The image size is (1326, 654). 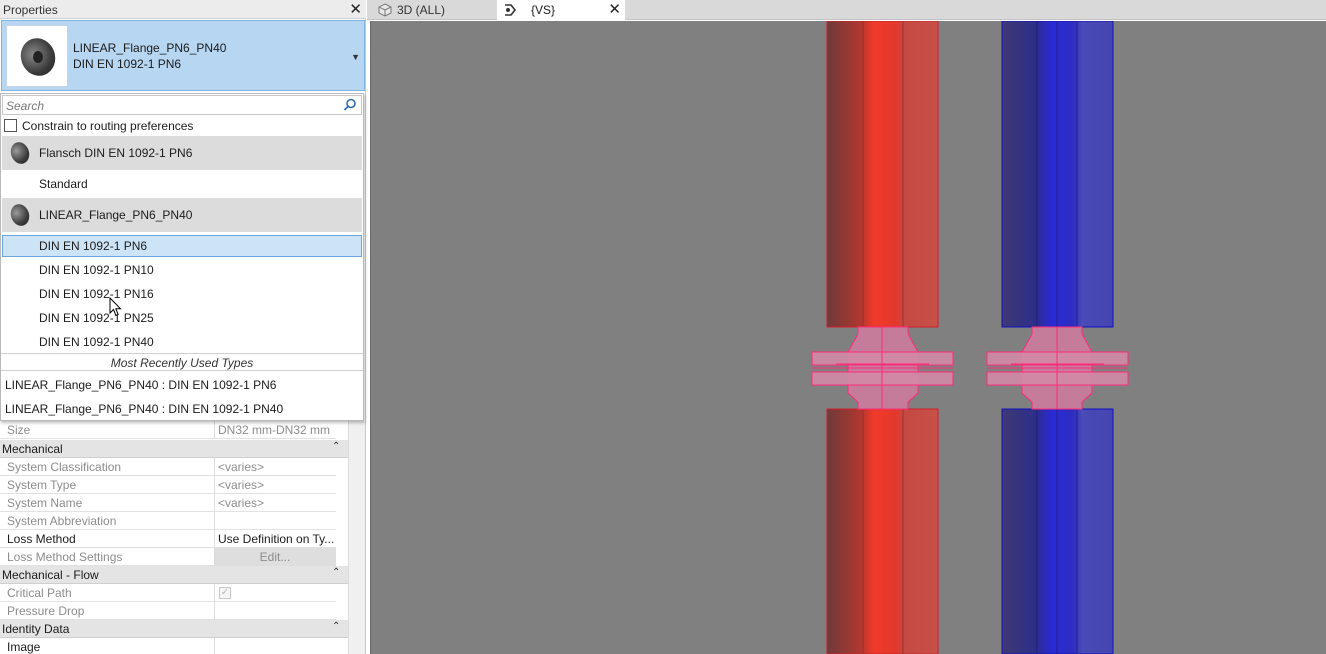 What do you see at coordinates (168, 611) in the screenshot?
I see `property-row-pressure-drop: Pressure Drop` at bounding box center [168, 611].